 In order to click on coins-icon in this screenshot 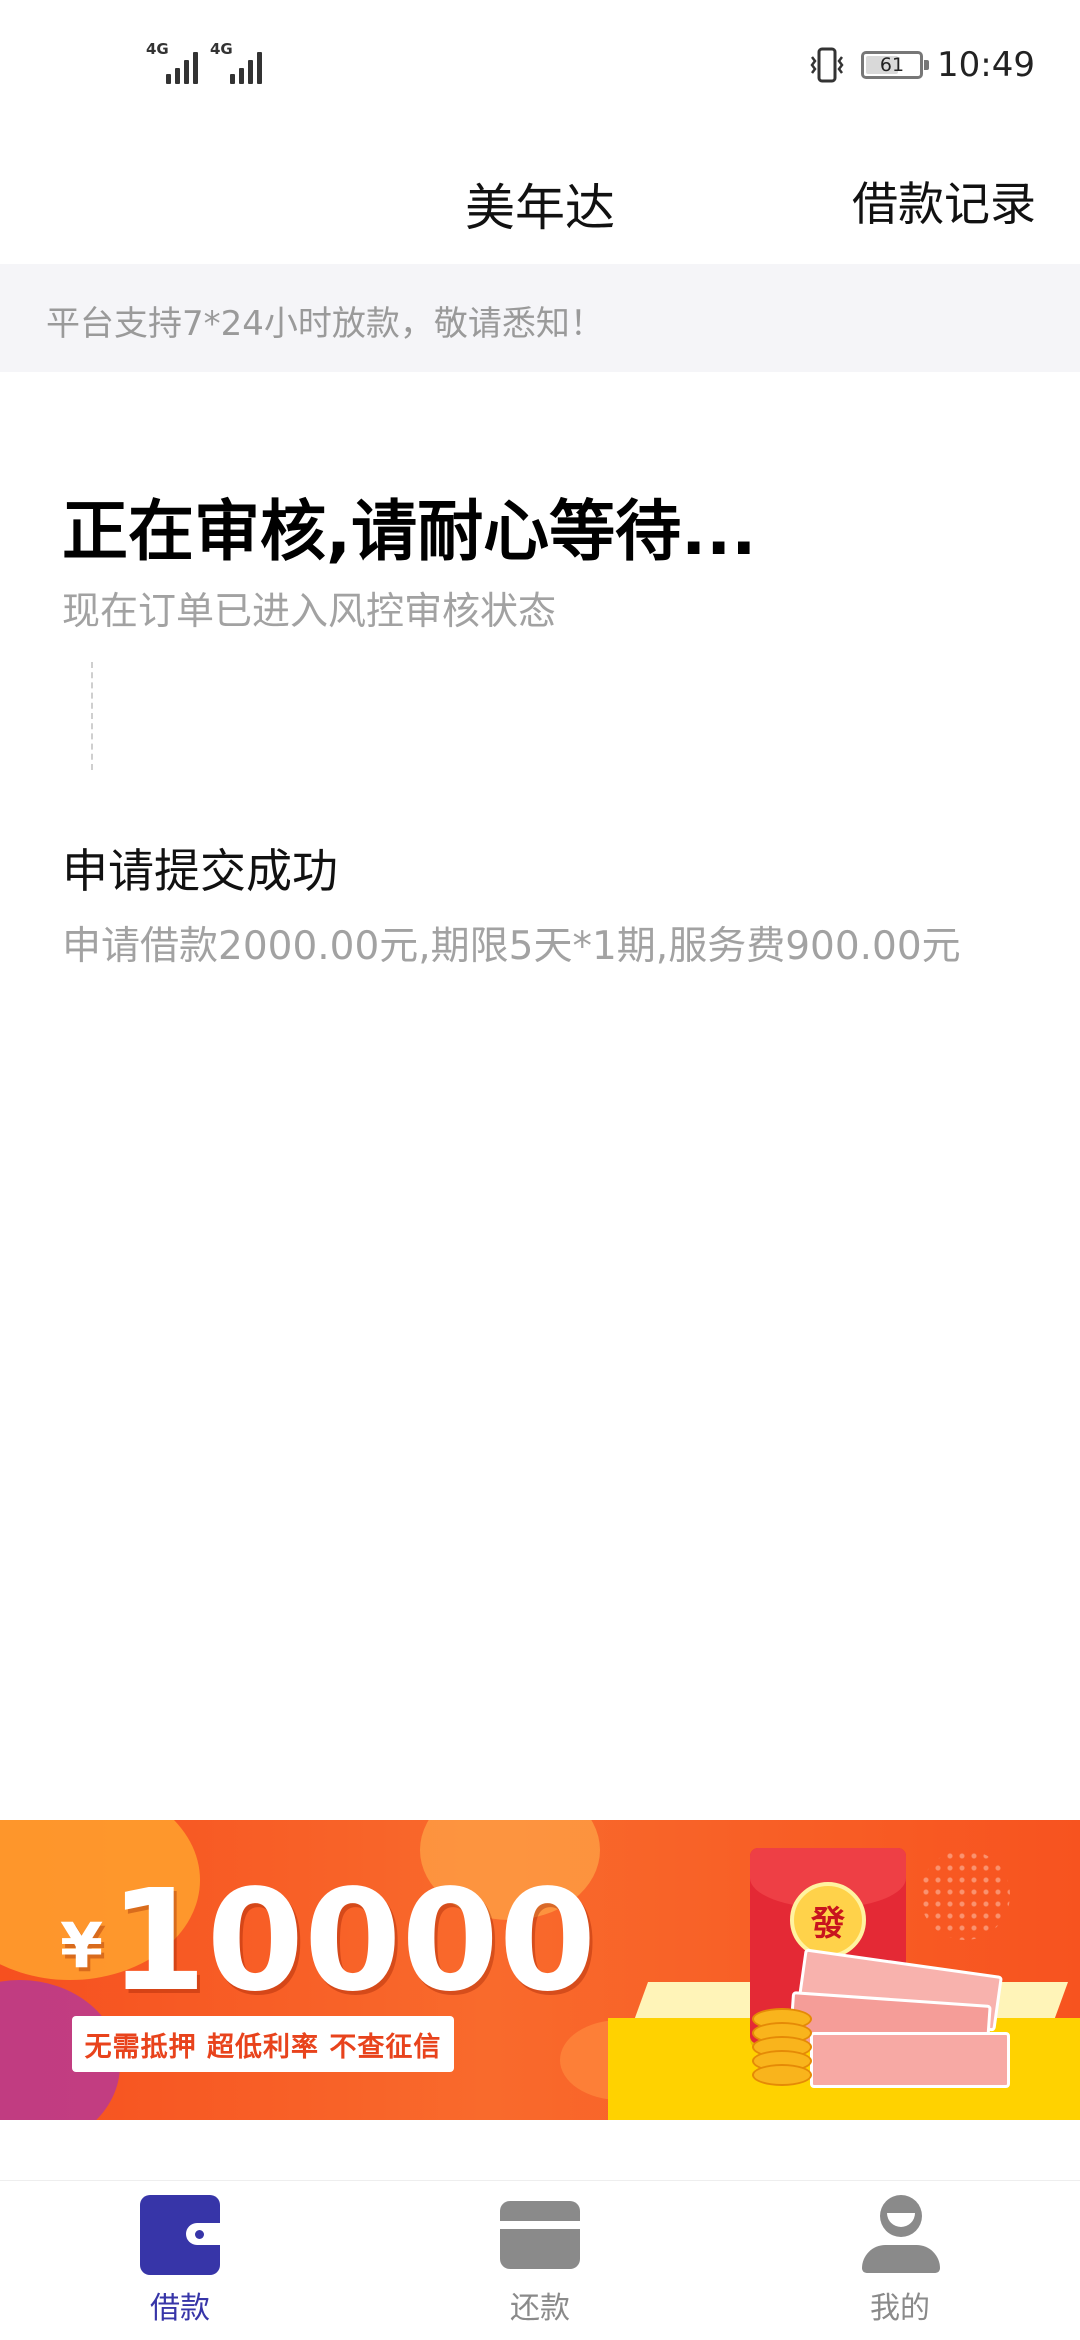, I will do `click(782, 2048)`.